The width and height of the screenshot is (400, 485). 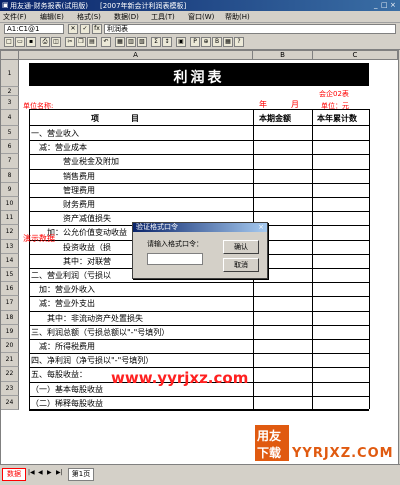 What do you see at coordinates (200, 5) in the screenshot?
I see `title-bar: ▣ 用友通-财务报表(试用版) [2007年新会计利润表模板] _ □ ×` at bounding box center [200, 5].